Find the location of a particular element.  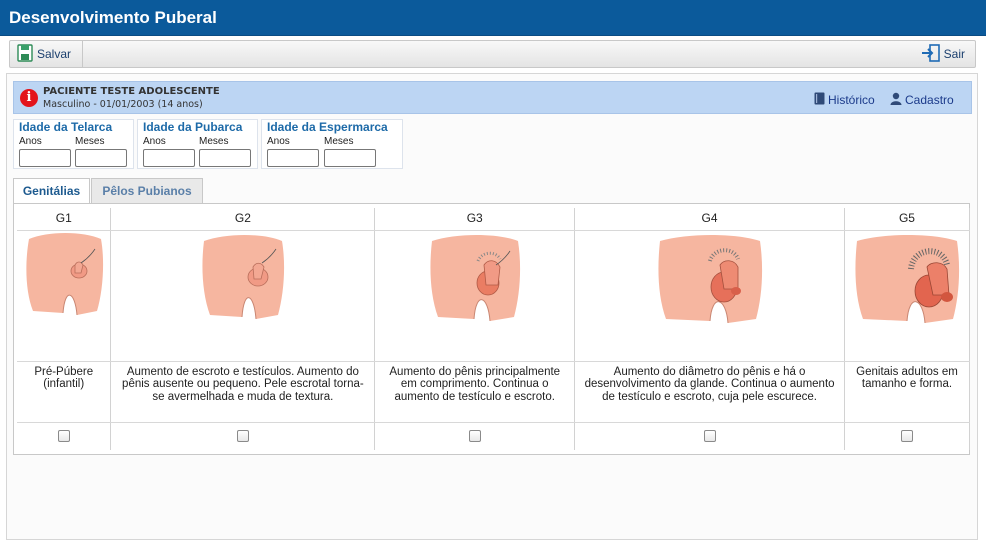

title-bar: Desenvolvimento Puberal is located at coordinates (493, 18).